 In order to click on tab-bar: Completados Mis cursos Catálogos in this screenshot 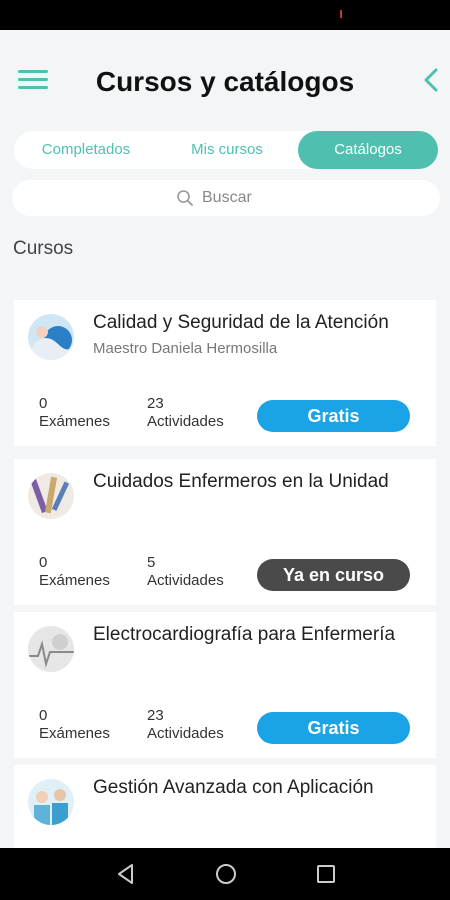, I will do `click(226, 150)`.